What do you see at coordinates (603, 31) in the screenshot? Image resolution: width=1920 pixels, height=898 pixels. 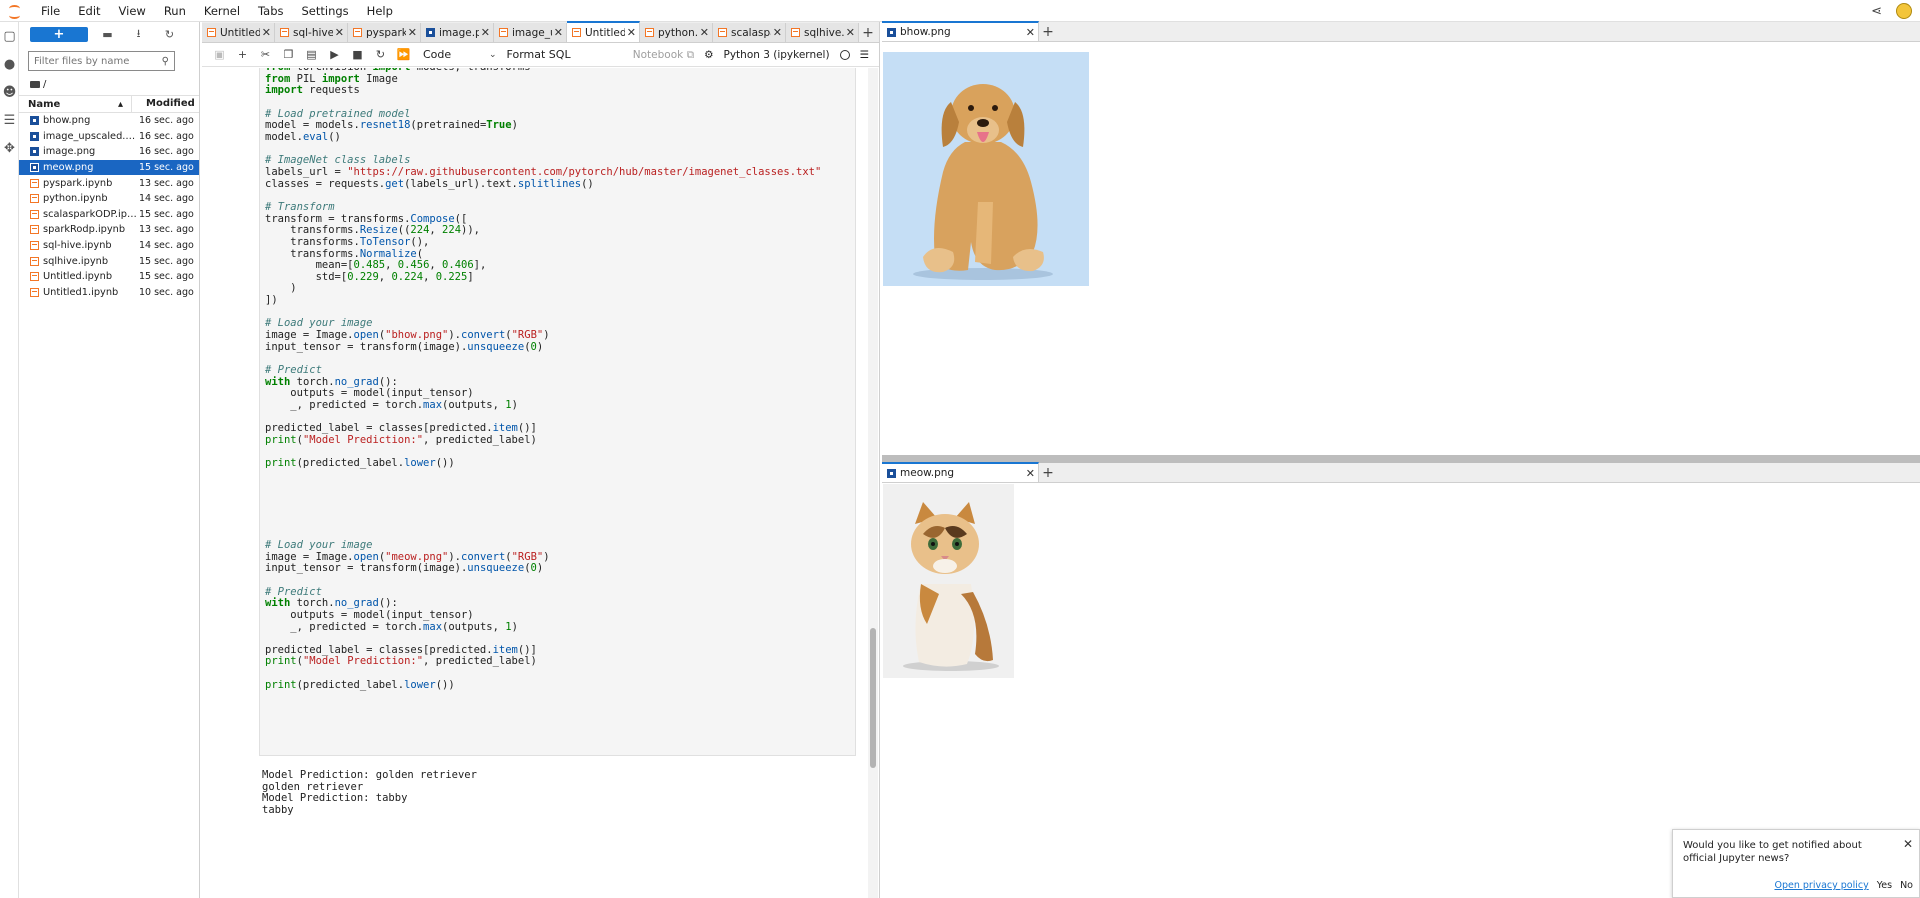 I see `tab-notebook: Untitled1.i✕` at bounding box center [603, 31].